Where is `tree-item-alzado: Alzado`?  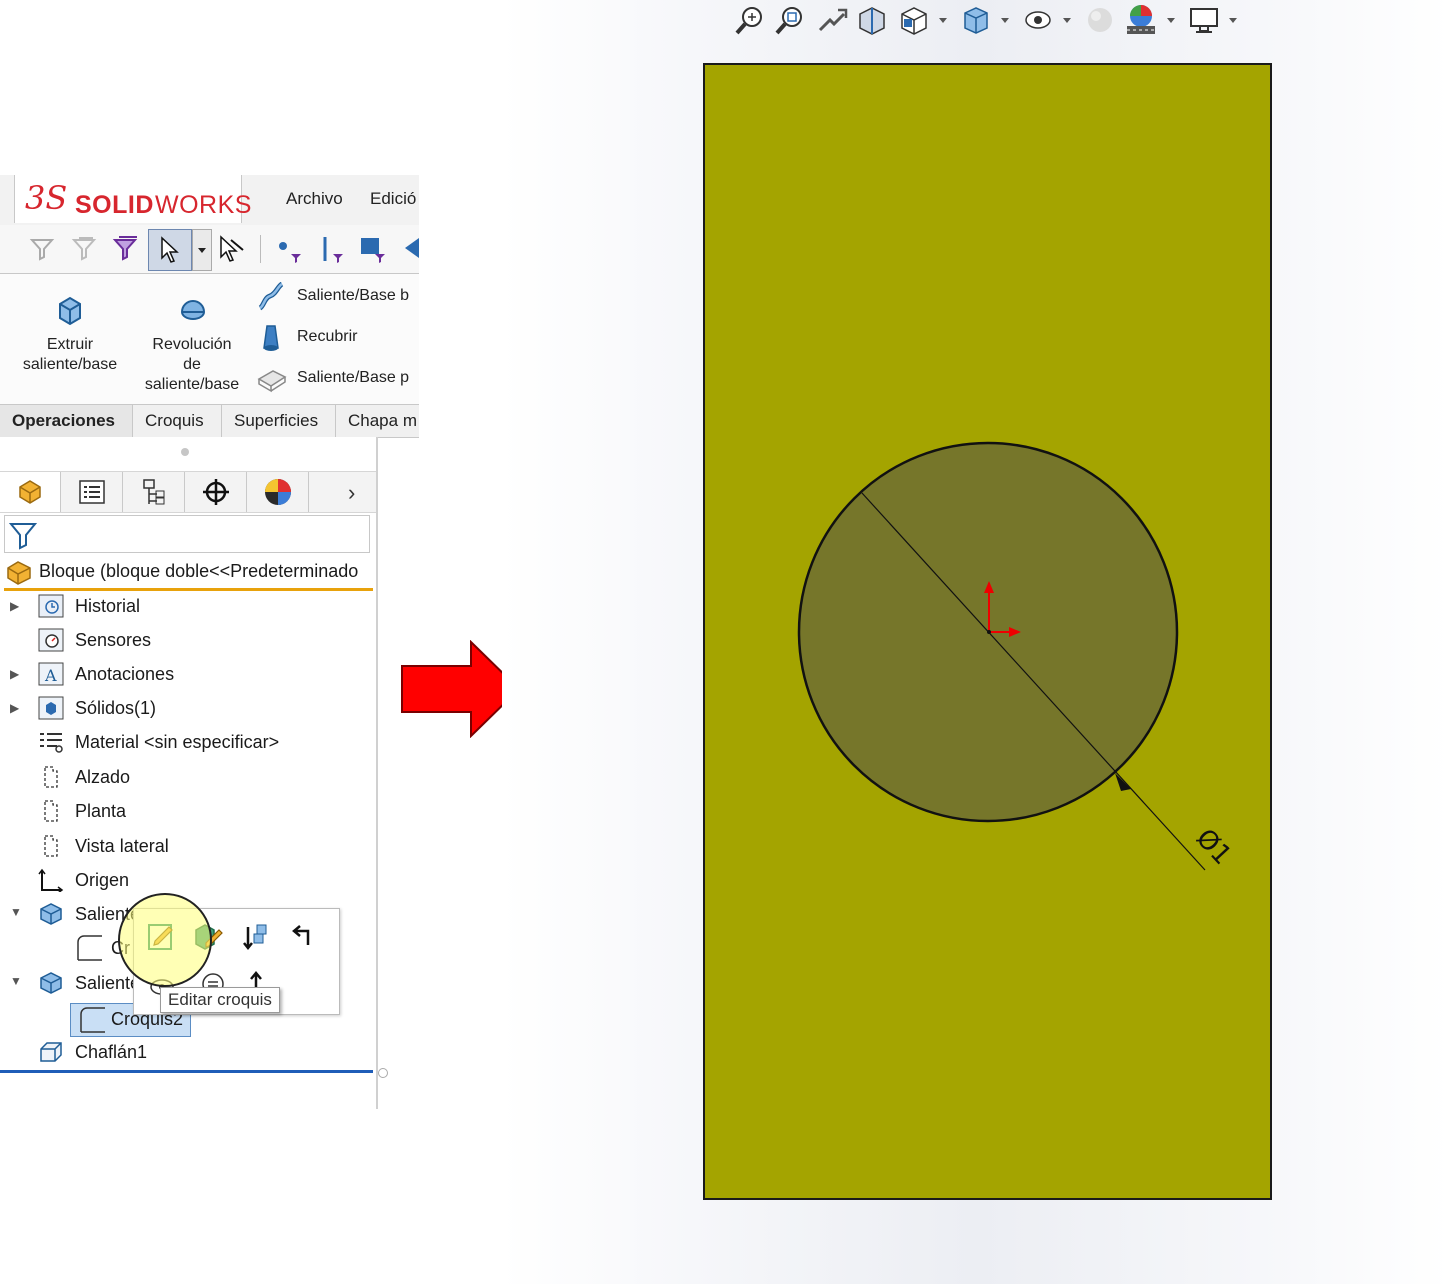
tree-item-alzado: Alzado is located at coordinates (188, 777).